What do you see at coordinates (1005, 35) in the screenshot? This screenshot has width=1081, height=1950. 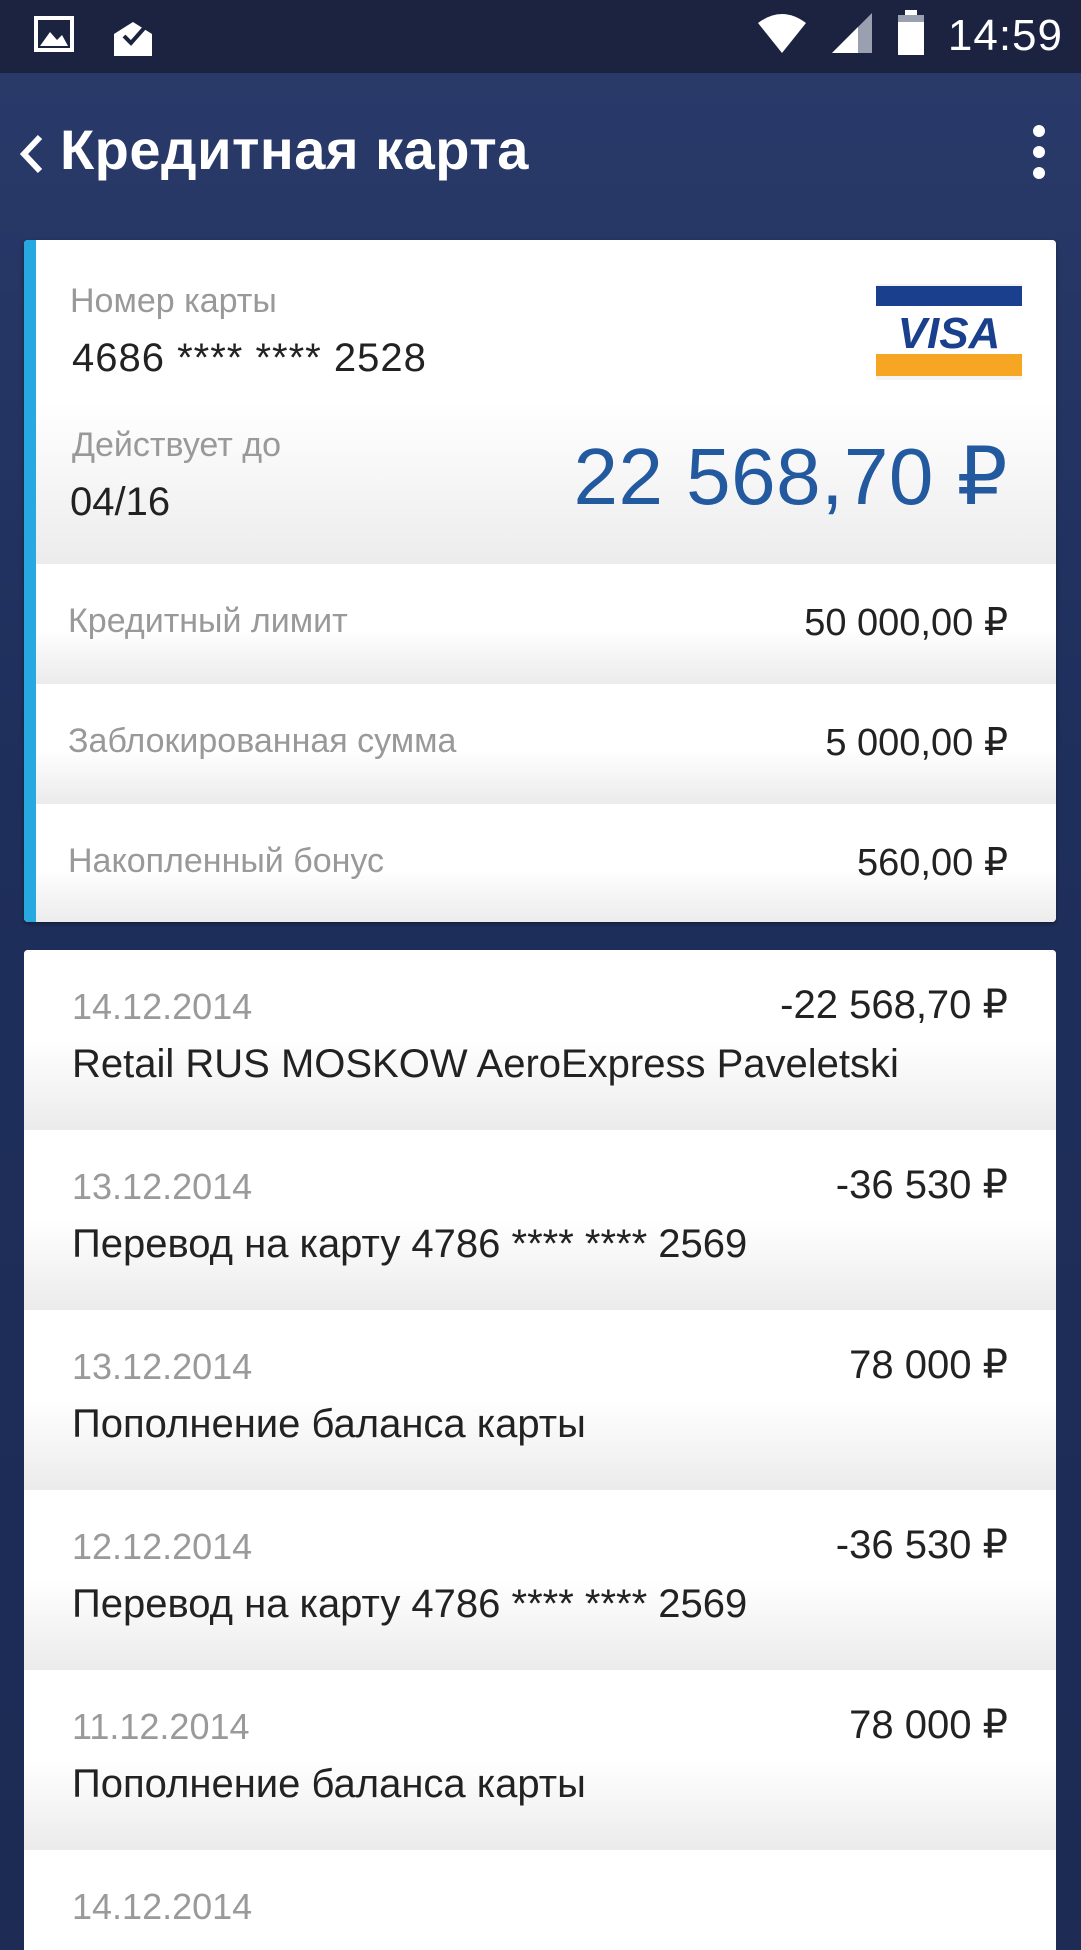 I see `clock: 14:59` at bounding box center [1005, 35].